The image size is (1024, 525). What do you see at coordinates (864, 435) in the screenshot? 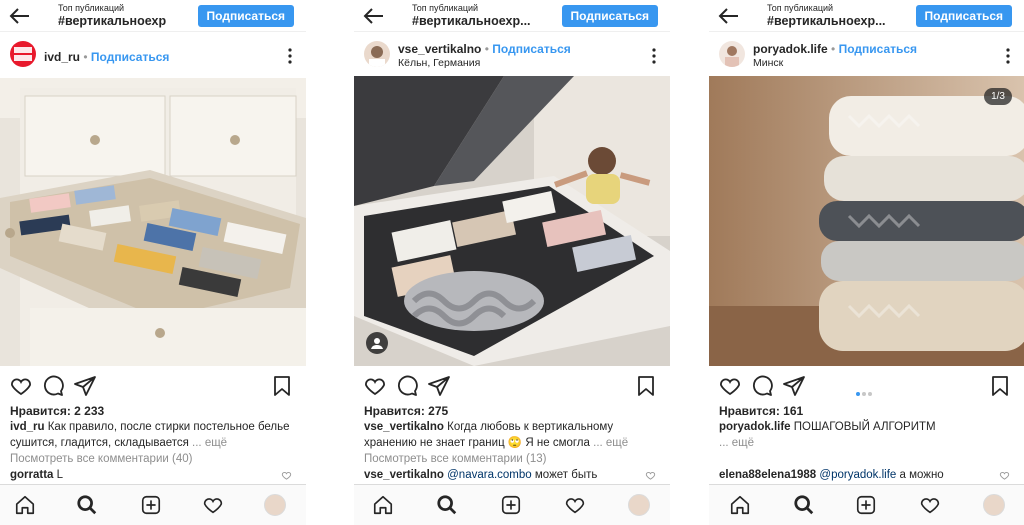
I see `caption: poryadok.life ПОШАГОВЫЙ АЛГОРИТМ ... ещё` at bounding box center [864, 435].